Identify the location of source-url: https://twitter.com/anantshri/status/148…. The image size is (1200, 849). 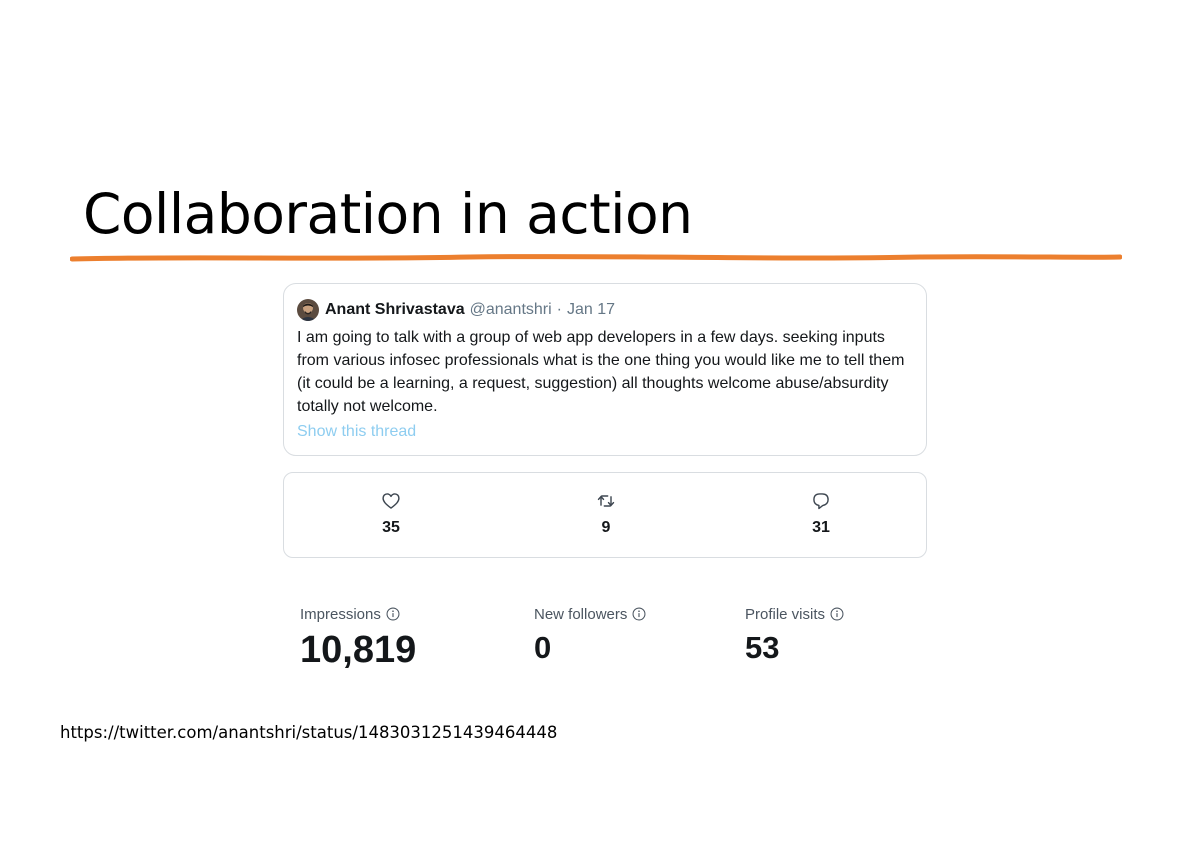
(308, 732).